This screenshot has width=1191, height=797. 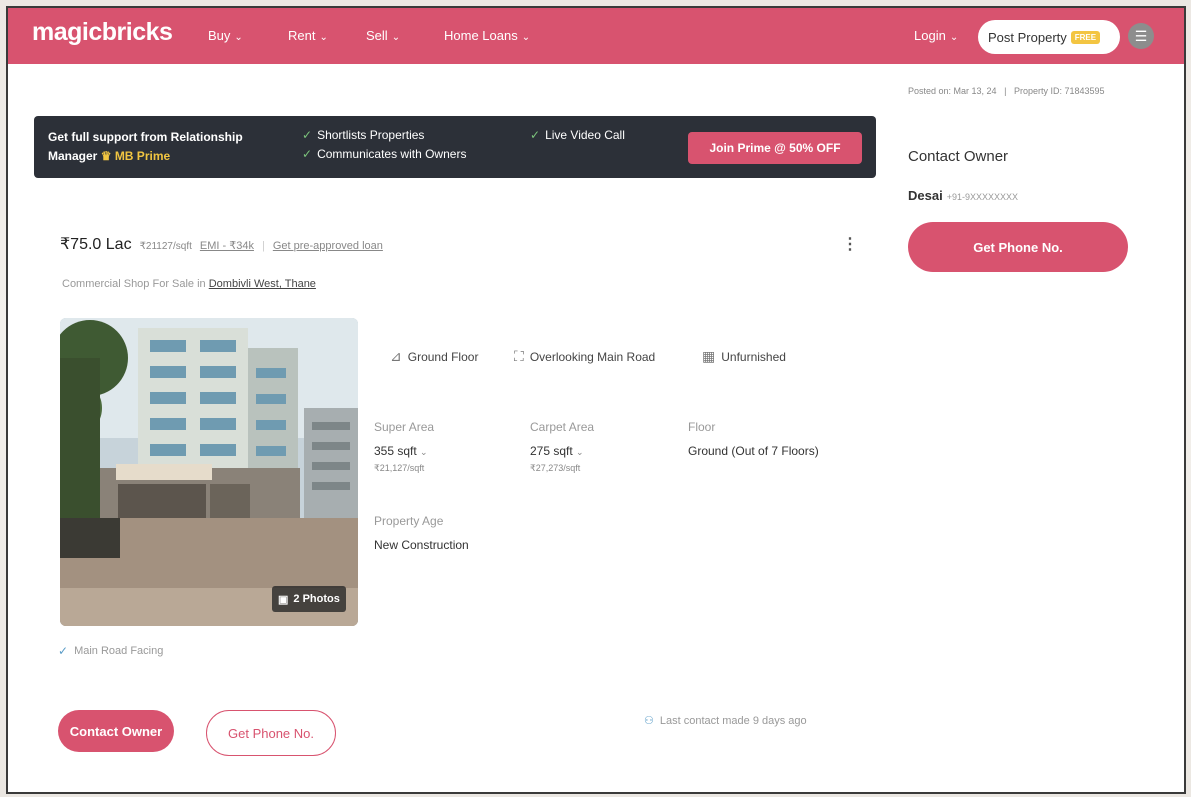 What do you see at coordinates (145, 137) in the screenshot?
I see `prime-line1: Get full support from Relationship` at bounding box center [145, 137].